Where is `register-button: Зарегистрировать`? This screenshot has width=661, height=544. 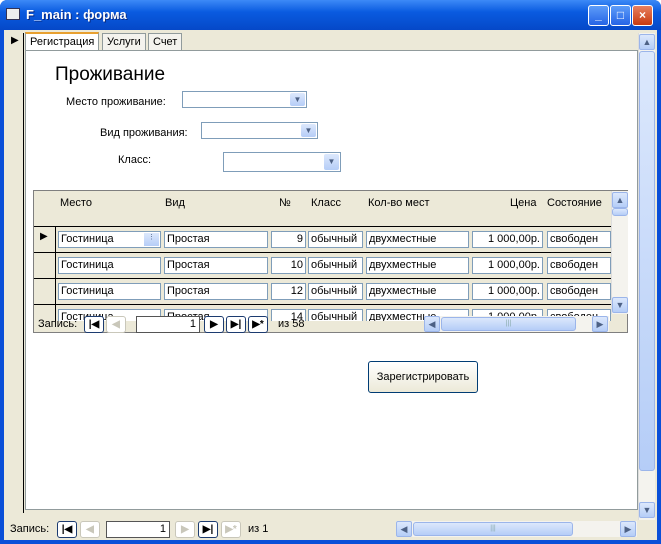 register-button: Зарегистрировать is located at coordinates (423, 377).